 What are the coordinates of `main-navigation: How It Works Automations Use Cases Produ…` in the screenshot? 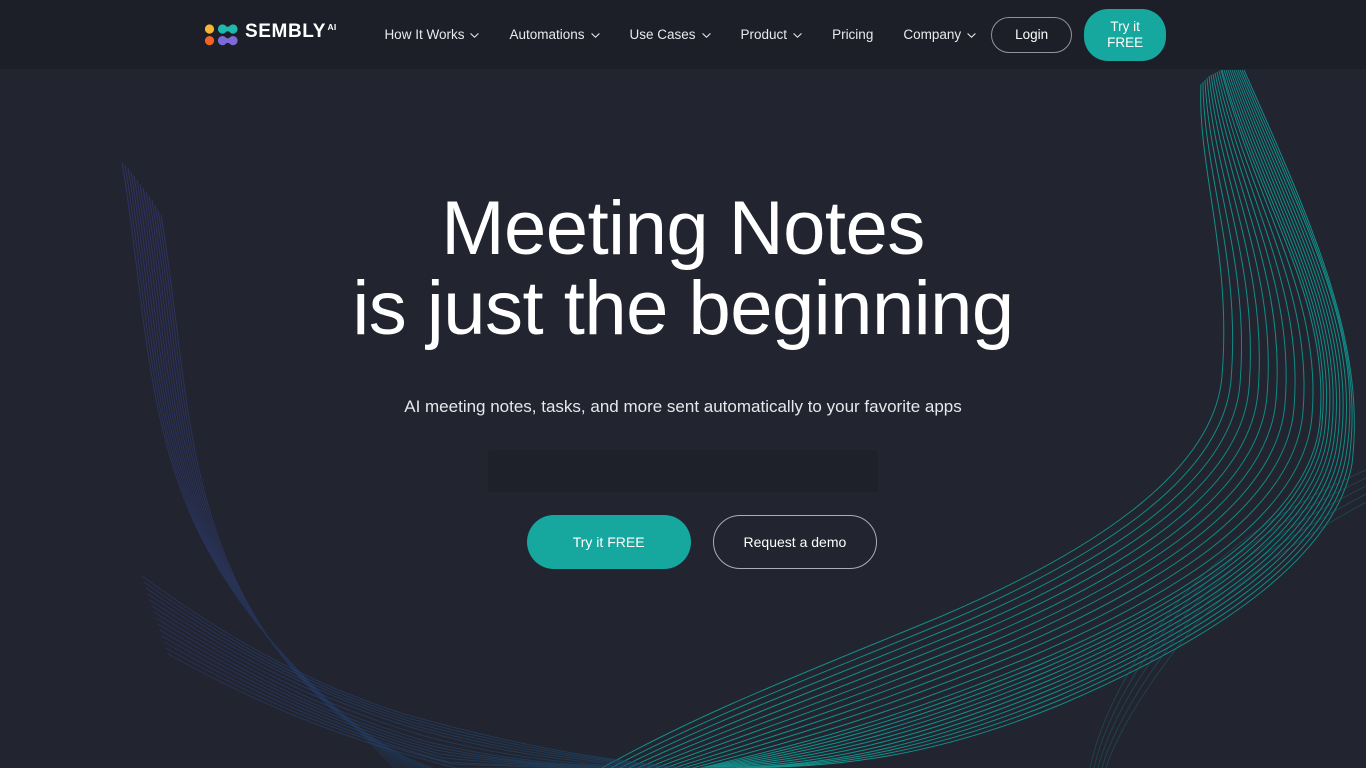 It's located at (687, 35).